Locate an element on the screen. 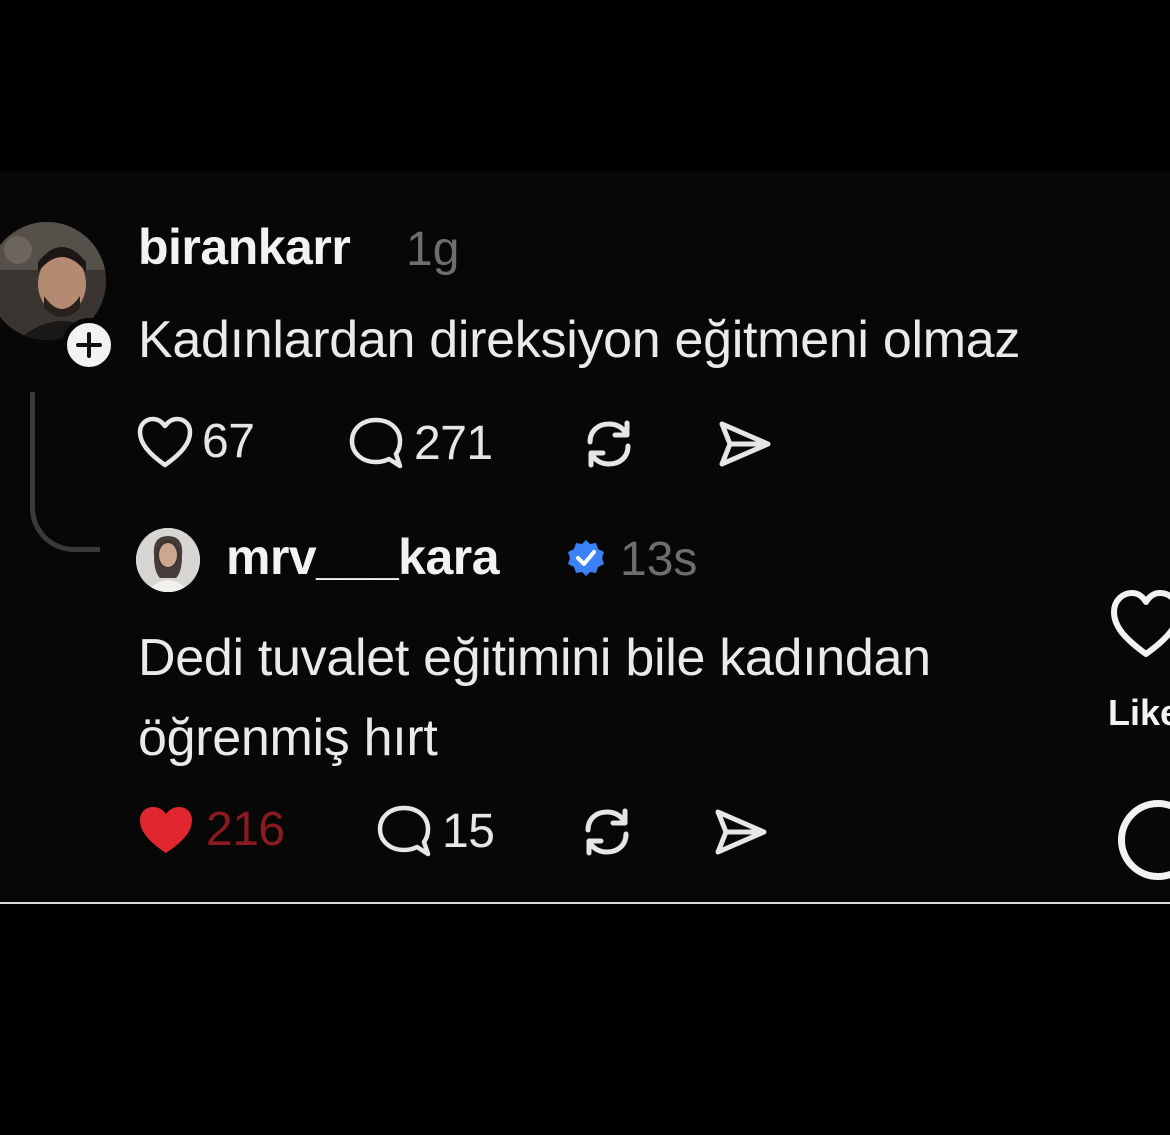 Image resolution: width=1170 pixels, height=1135 pixels. side-heart-icon is located at coordinates (1140, 622).